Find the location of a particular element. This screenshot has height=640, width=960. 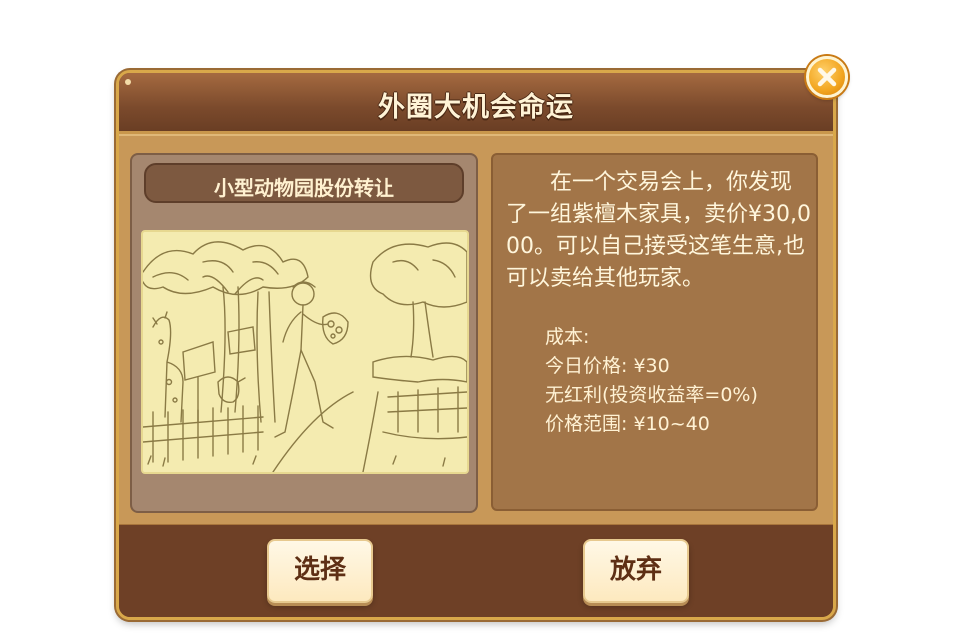

close-button is located at coordinates (827, 77).